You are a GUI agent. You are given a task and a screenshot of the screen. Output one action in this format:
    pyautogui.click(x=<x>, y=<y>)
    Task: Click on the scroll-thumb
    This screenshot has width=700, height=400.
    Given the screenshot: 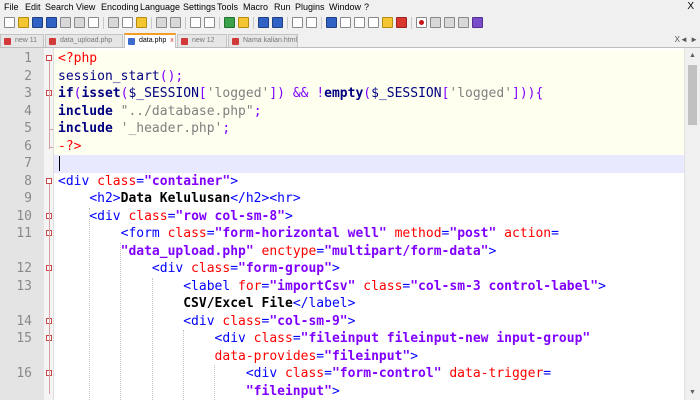 What is the action you would take?
    pyautogui.click(x=692, y=95)
    